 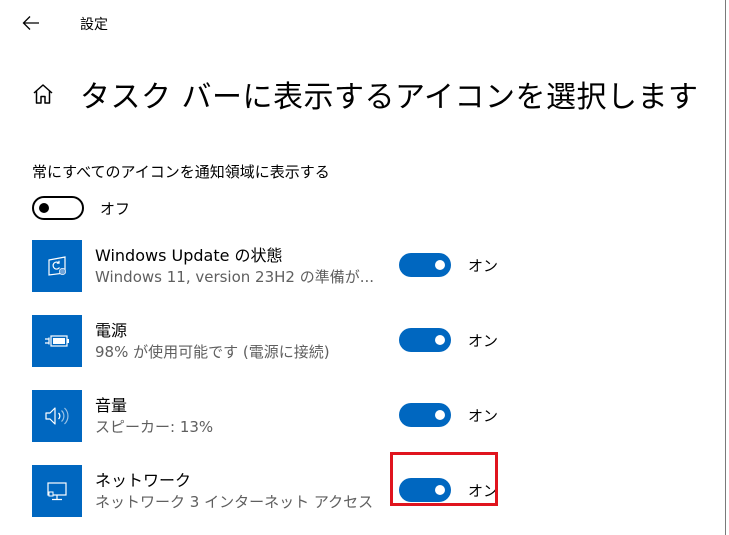 I want to click on windows-update-icon, so click(x=57, y=266).